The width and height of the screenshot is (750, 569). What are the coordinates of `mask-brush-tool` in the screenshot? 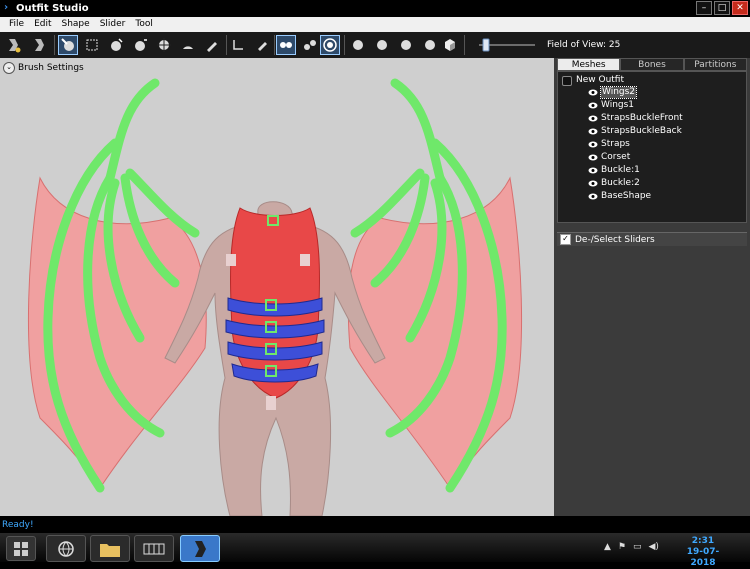 It's located at (92, 45).